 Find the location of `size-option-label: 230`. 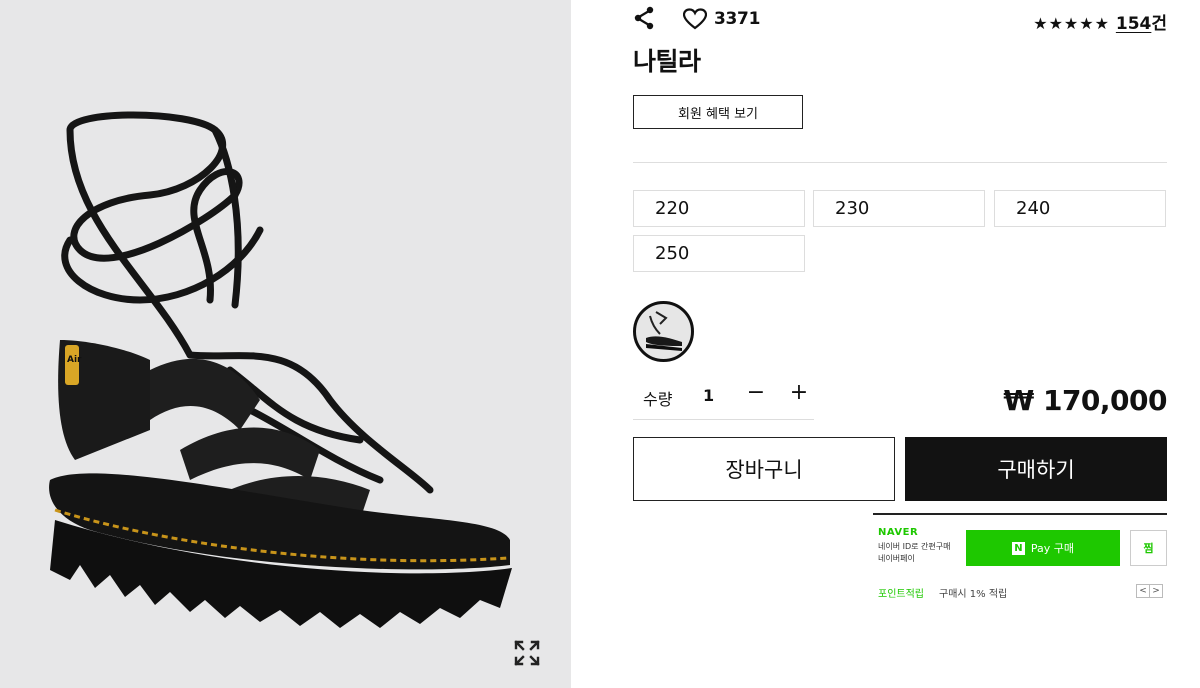

size-option-label: 230 is located at coordinates (852, 208).